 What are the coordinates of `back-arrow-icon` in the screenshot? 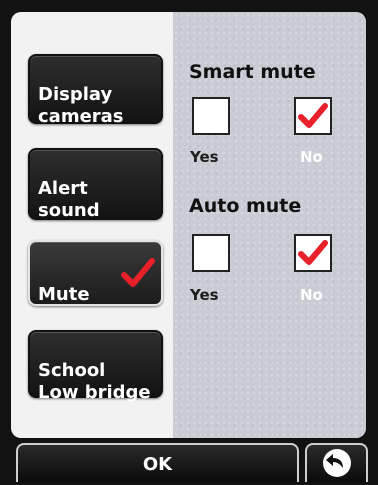 It's located at (337, 463).